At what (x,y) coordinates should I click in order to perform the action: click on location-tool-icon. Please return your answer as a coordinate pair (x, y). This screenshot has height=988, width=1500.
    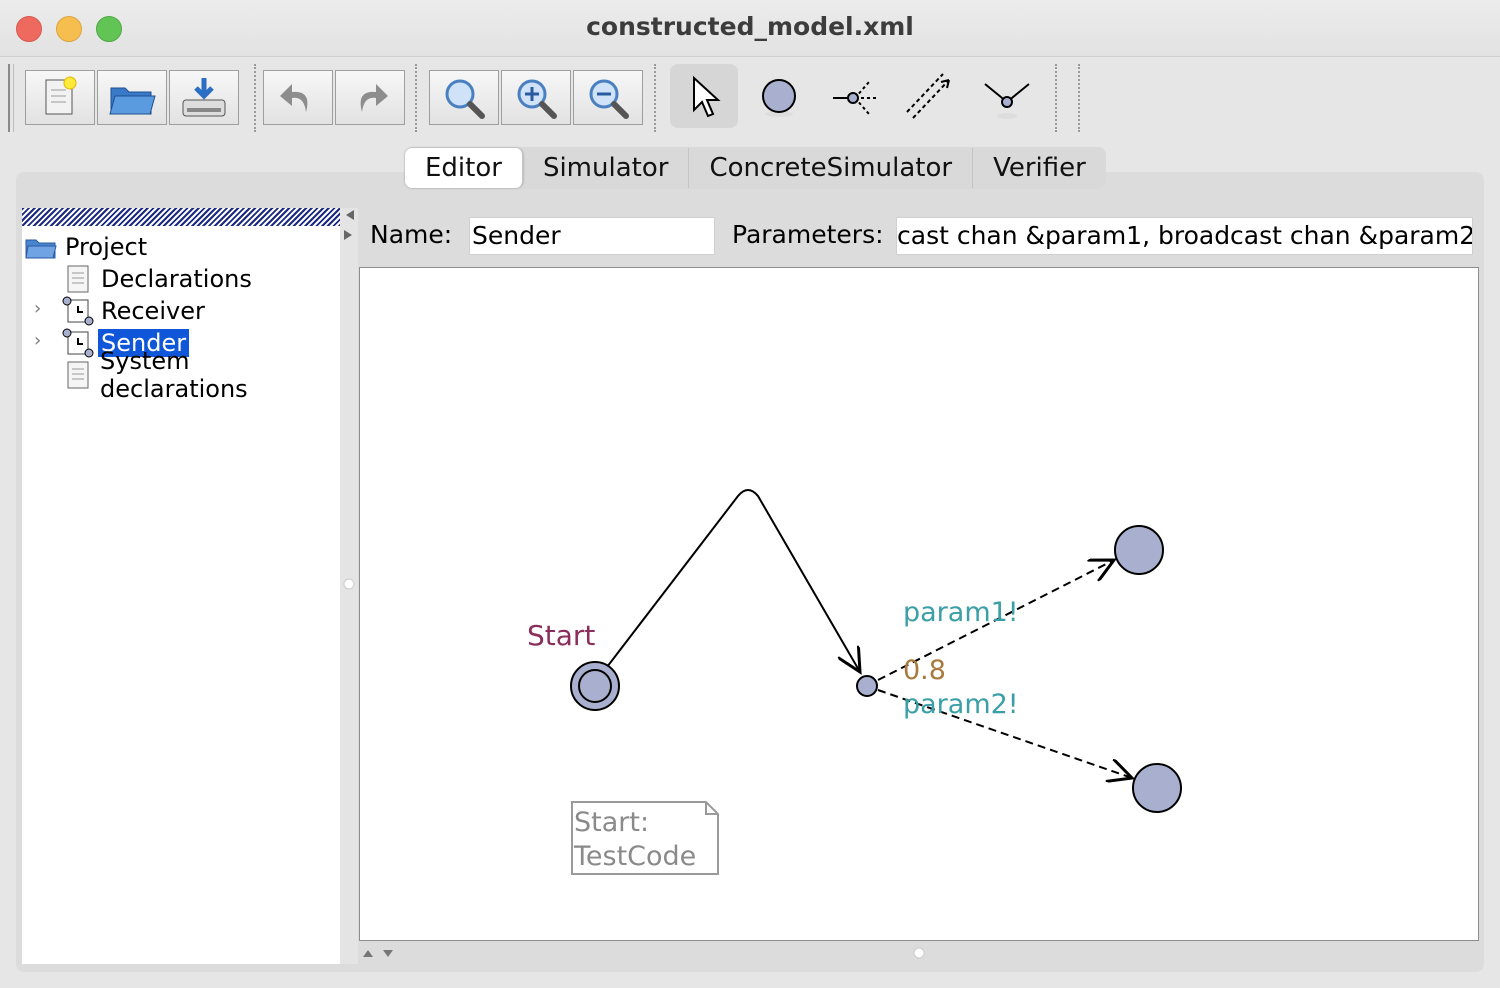
    Looking at the image, I should click on (779, 97).